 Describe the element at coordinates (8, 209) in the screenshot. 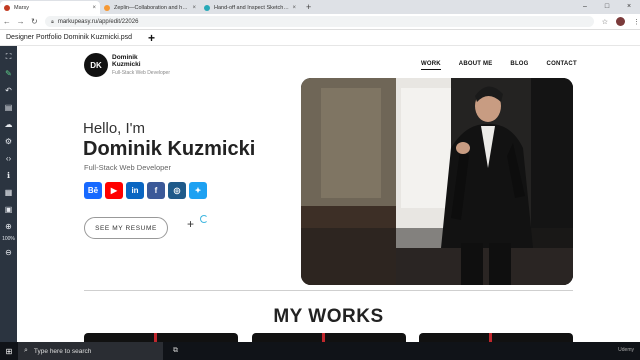

I see `image-icon: ▣` at that location.